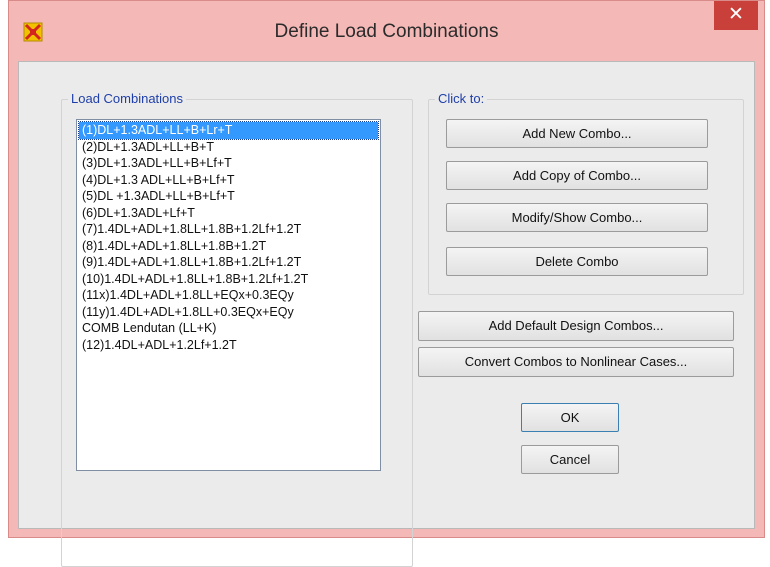 The height and width of the screenshot is (567, 770). What do you see at coordinates (228, 345) in the screenshot?
I see `list-item: (12)1.4DL+ADL+1.2Lf+1.2T` at bounding box center [228, 345].